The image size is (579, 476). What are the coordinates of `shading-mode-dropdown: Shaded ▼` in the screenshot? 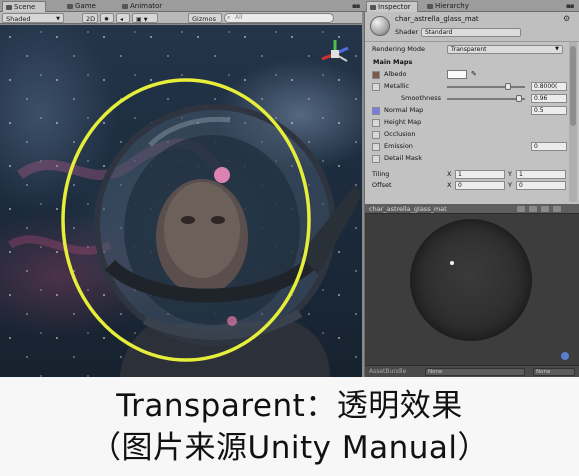 It's located at (33, 18).